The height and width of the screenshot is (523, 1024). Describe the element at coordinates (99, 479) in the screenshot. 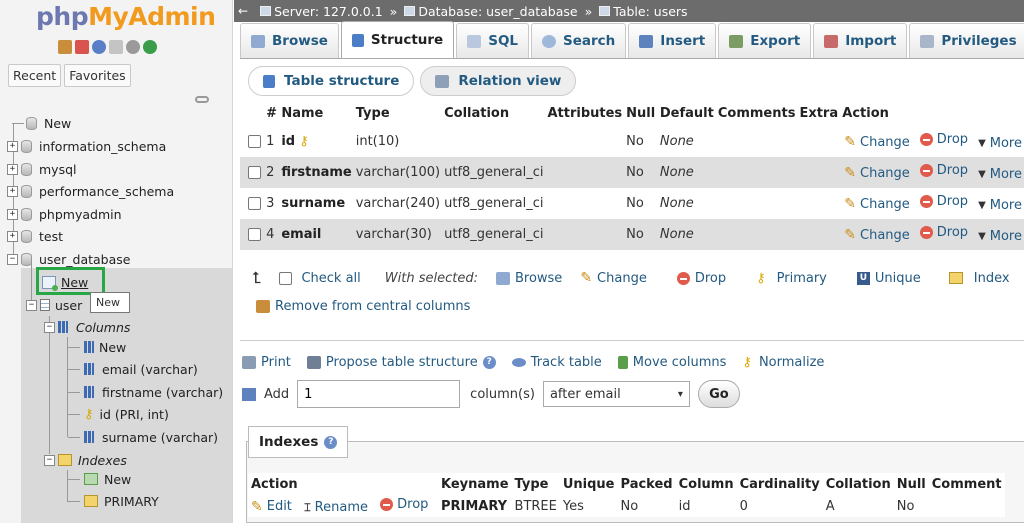

I see `tree-new-index: New` at that location.